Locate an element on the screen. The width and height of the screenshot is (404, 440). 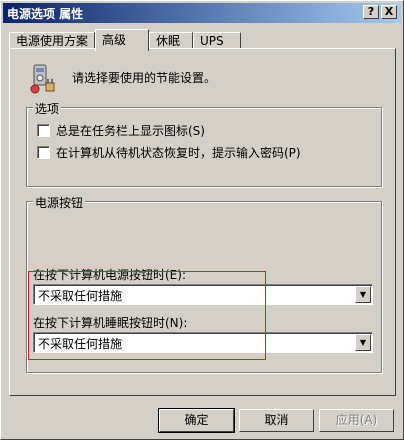
apply-button: 应用(A) is located at coordinates (356, 420).